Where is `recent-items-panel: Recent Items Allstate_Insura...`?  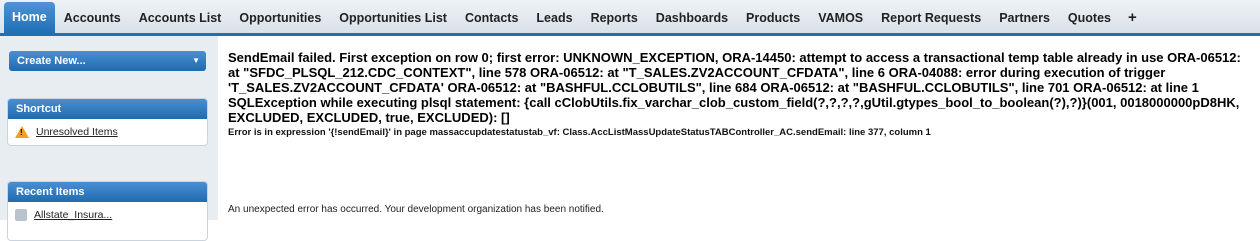
recent-items-panel: Recent Items Allstate_Insura... is located at coordinates (107, 211).